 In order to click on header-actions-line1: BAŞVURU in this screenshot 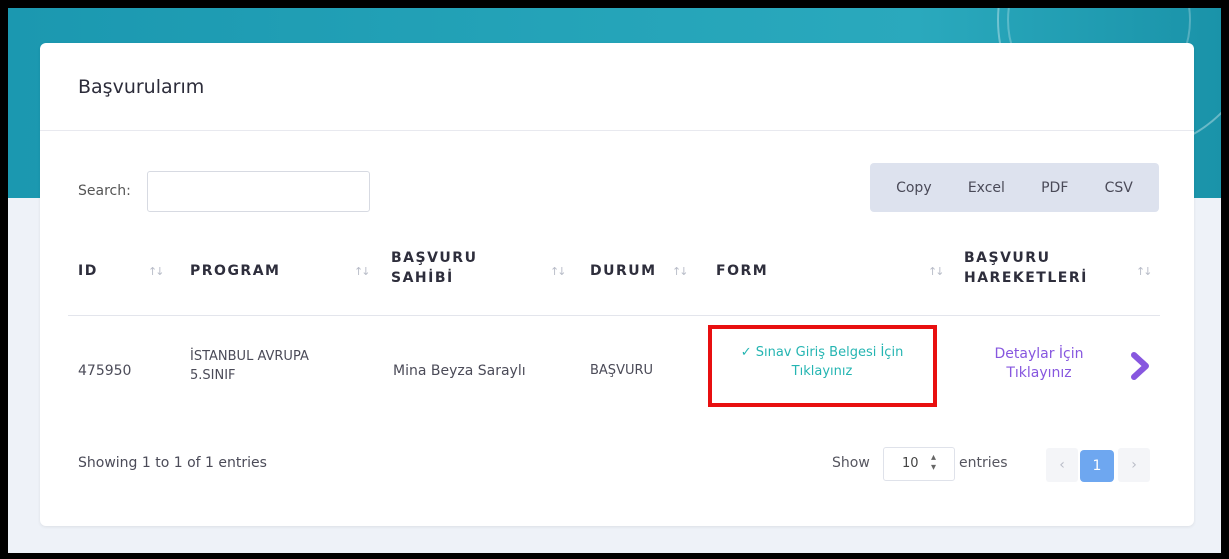, I will do `click(1007, 258)`.